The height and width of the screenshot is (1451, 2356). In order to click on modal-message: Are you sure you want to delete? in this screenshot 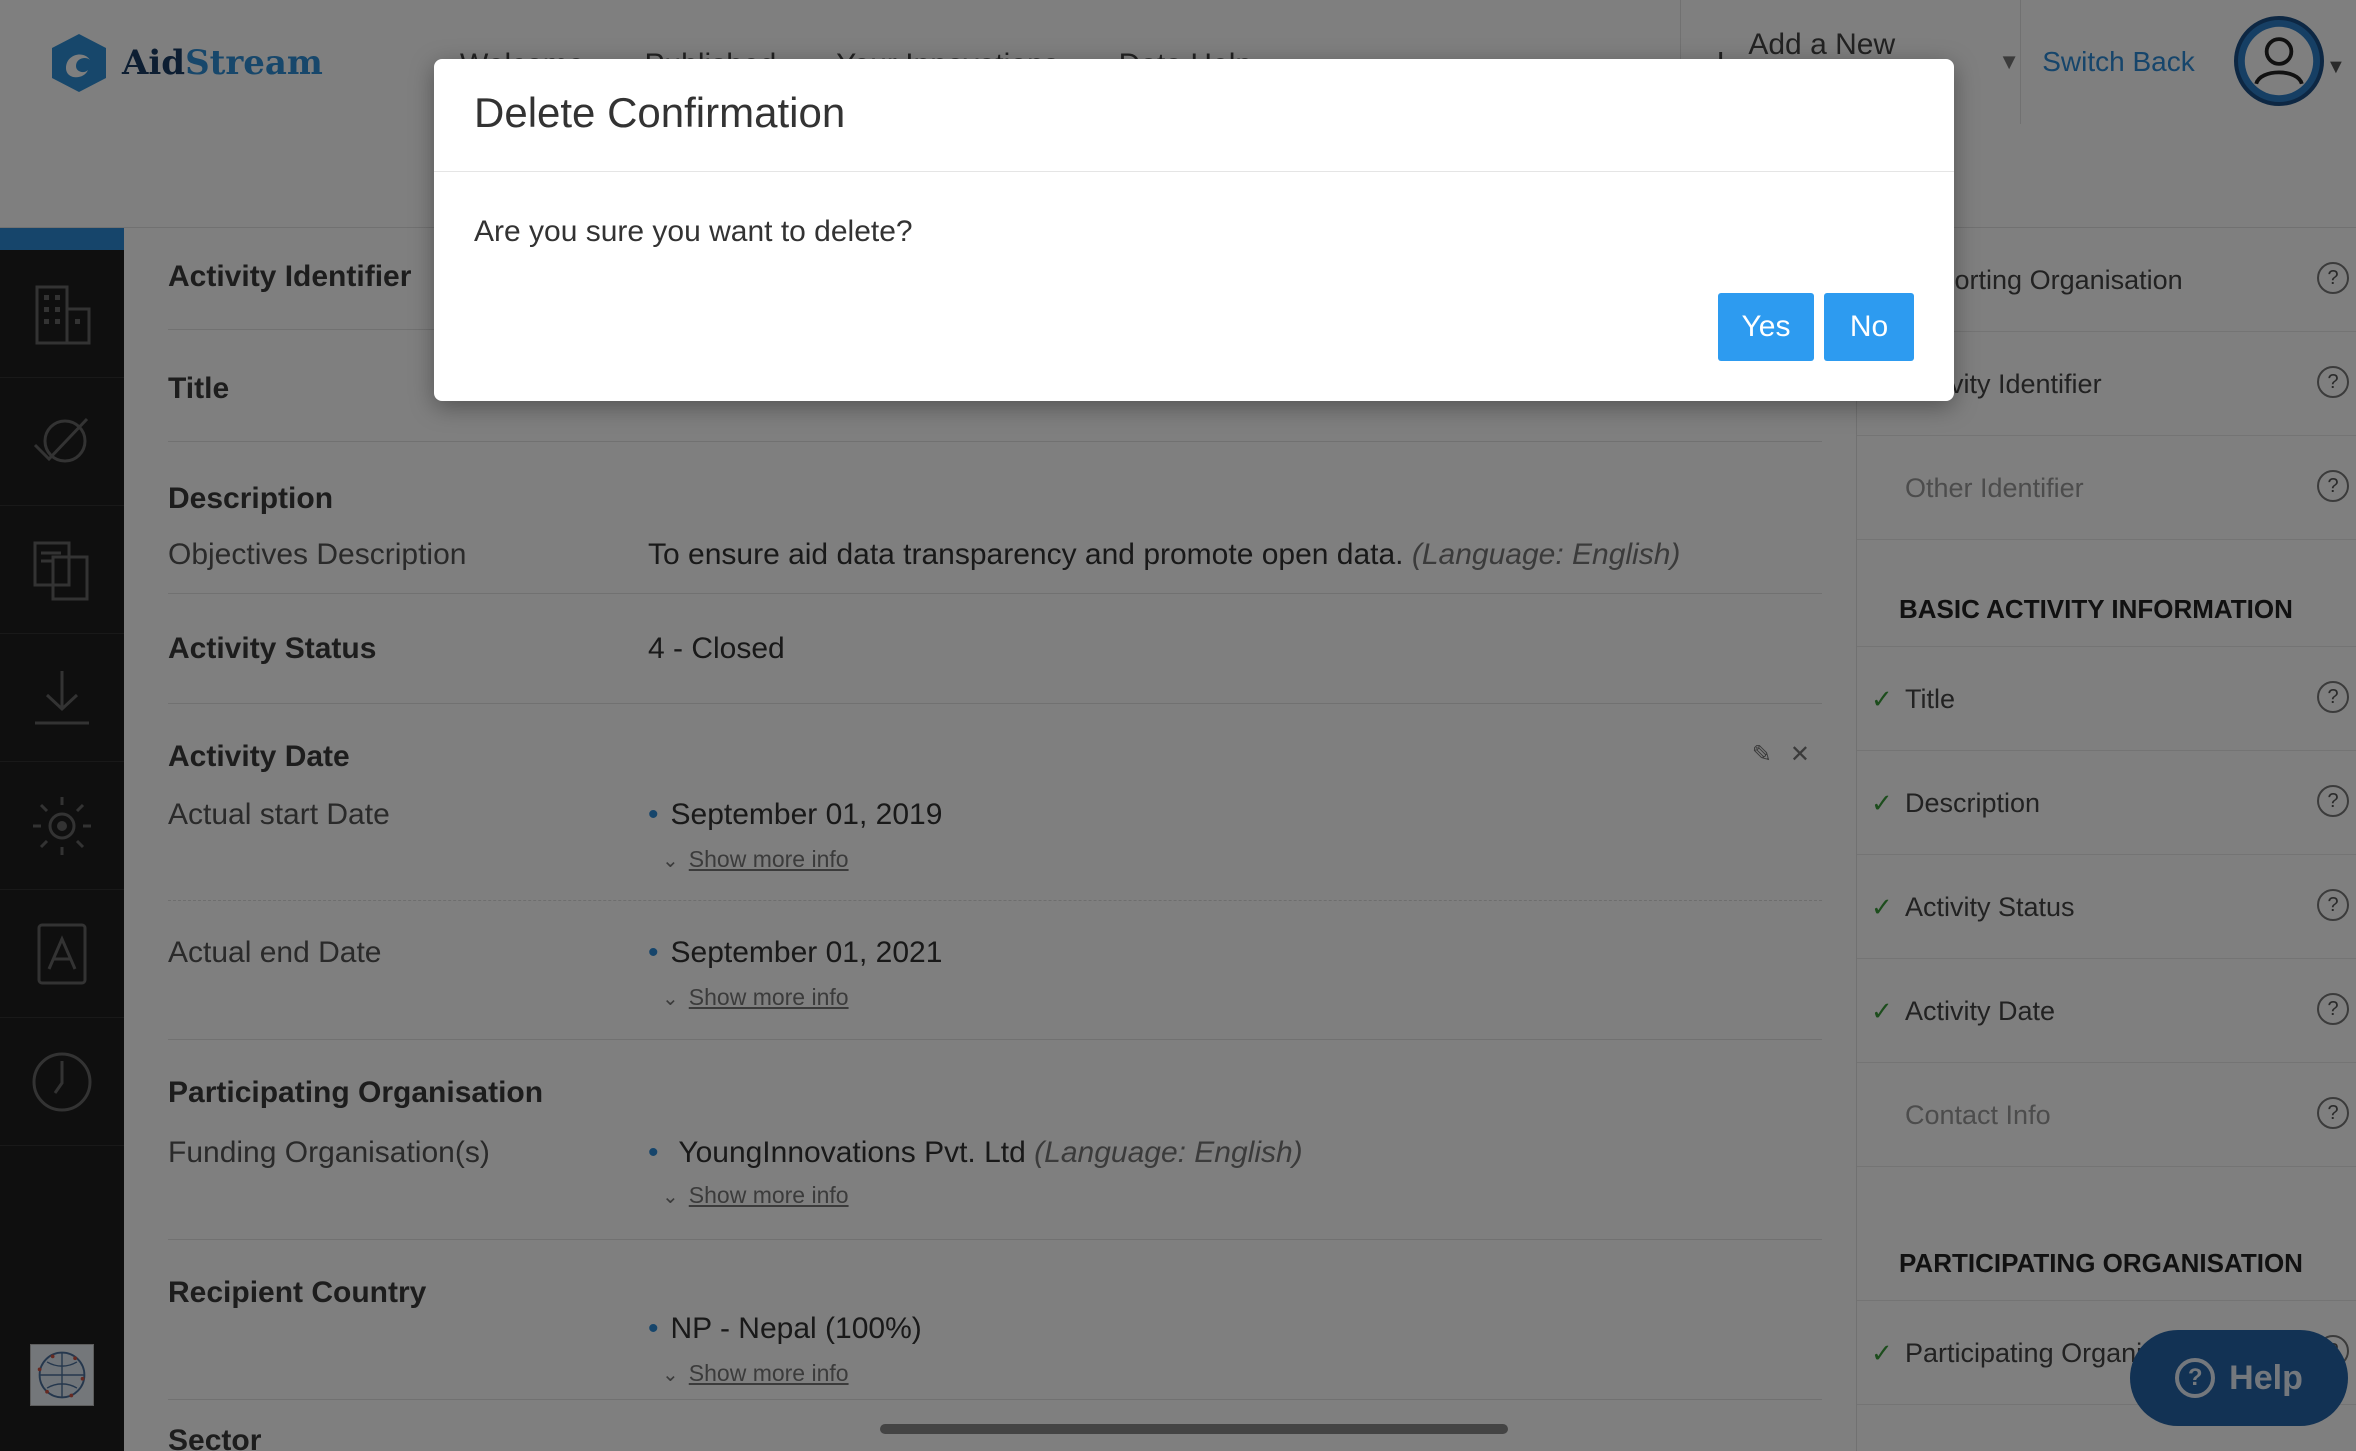, I will do `click(693, 231)`.